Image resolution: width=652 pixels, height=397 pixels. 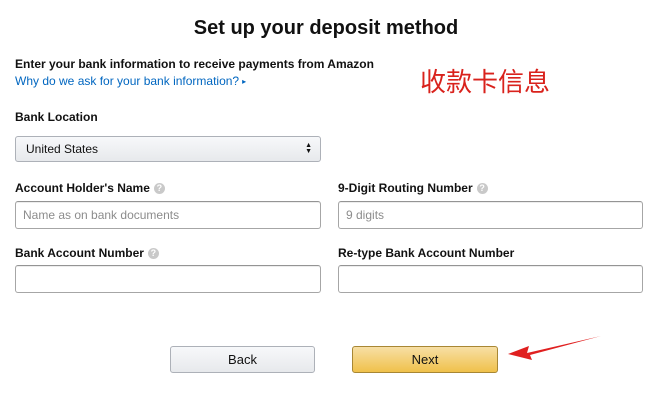 What do you see at coordinates (308, 148) in the screenshot?
I see `select-arrows-icon: ▲ ▼` at bounding box center [308, 148].